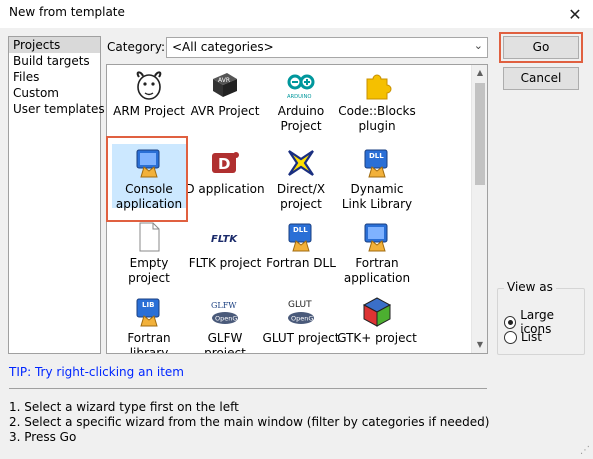 The width and height of the screenshot is (593, 459). Describe the element at coordinates (67, 12) in the screenshot. I see `window-title: New from template` at that location.